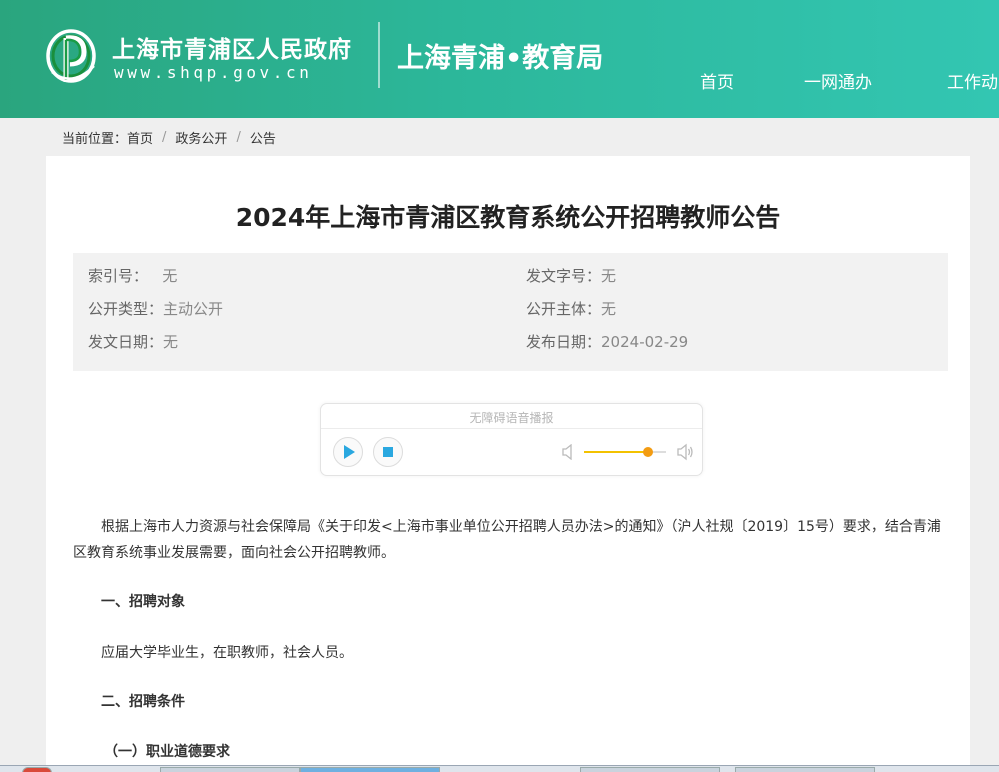  Describe the element at coordinates (140, 137) in the screenshot. I see `breadcrumb-home: 首页` at that location.